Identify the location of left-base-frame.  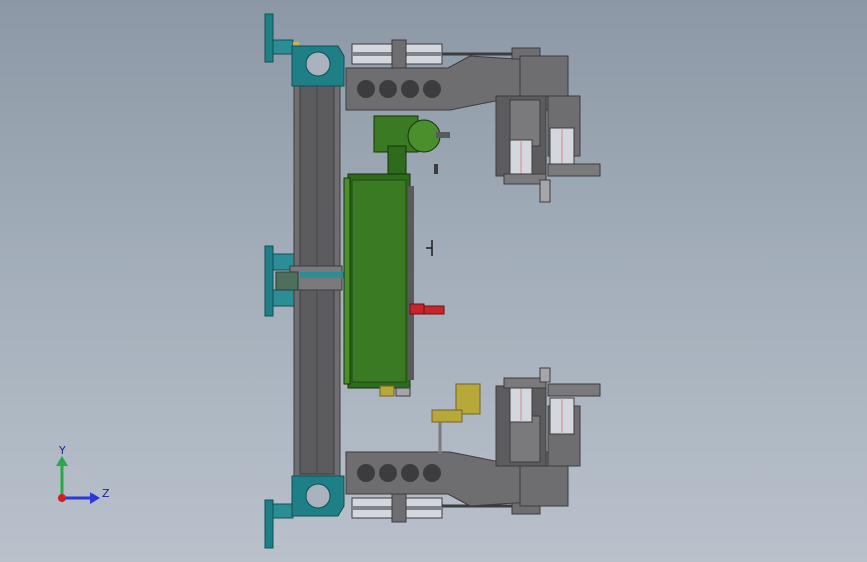
(307, 281).